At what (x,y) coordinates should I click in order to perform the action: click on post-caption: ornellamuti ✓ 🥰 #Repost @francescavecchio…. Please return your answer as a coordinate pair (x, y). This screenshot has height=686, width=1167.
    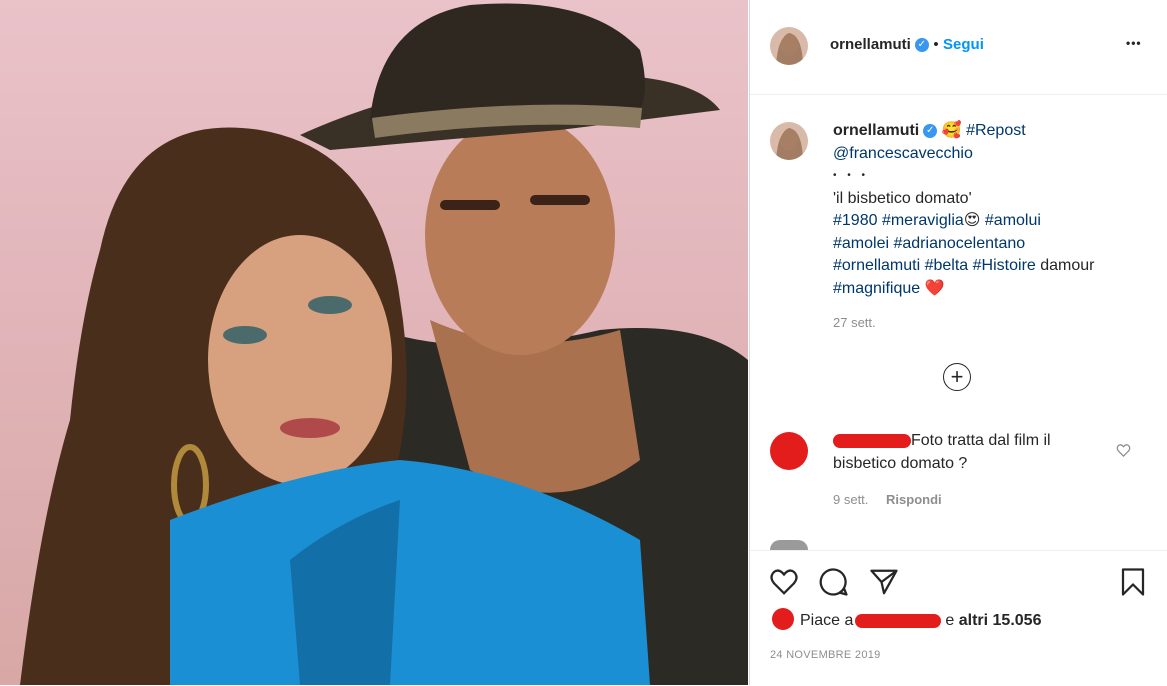
    Looking at the image, I should click on (993, 227).